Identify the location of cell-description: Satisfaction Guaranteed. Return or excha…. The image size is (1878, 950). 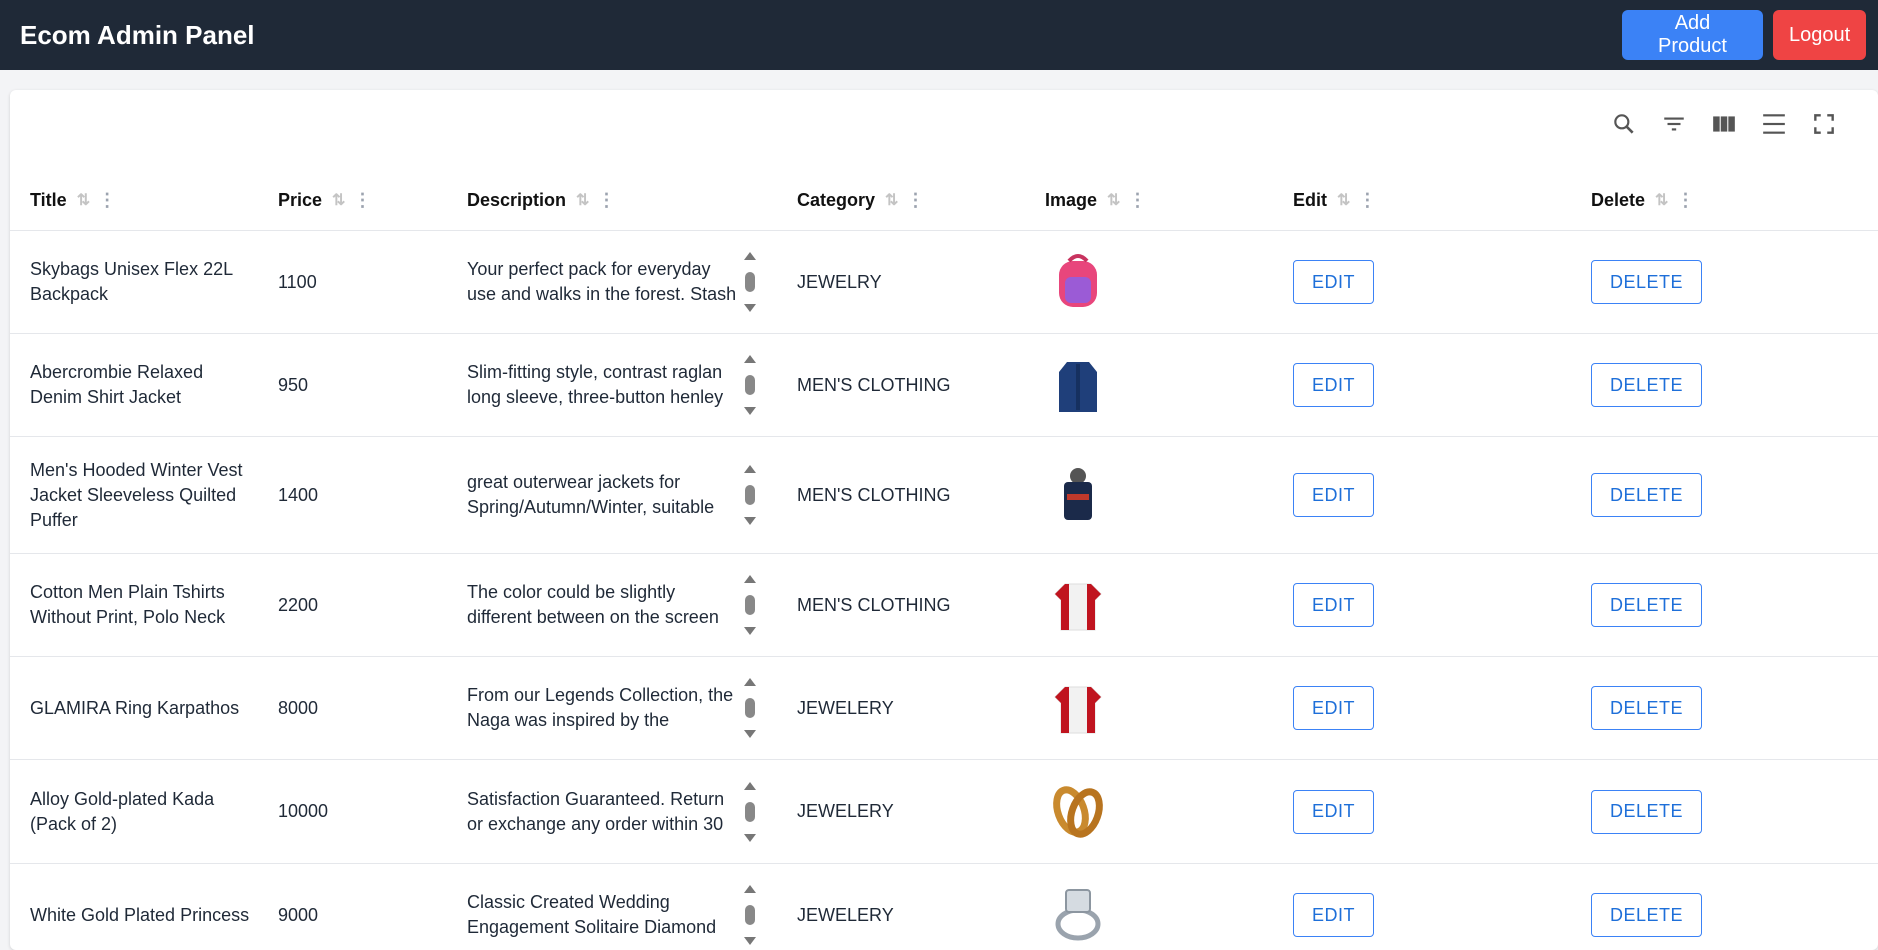
(612, 812).